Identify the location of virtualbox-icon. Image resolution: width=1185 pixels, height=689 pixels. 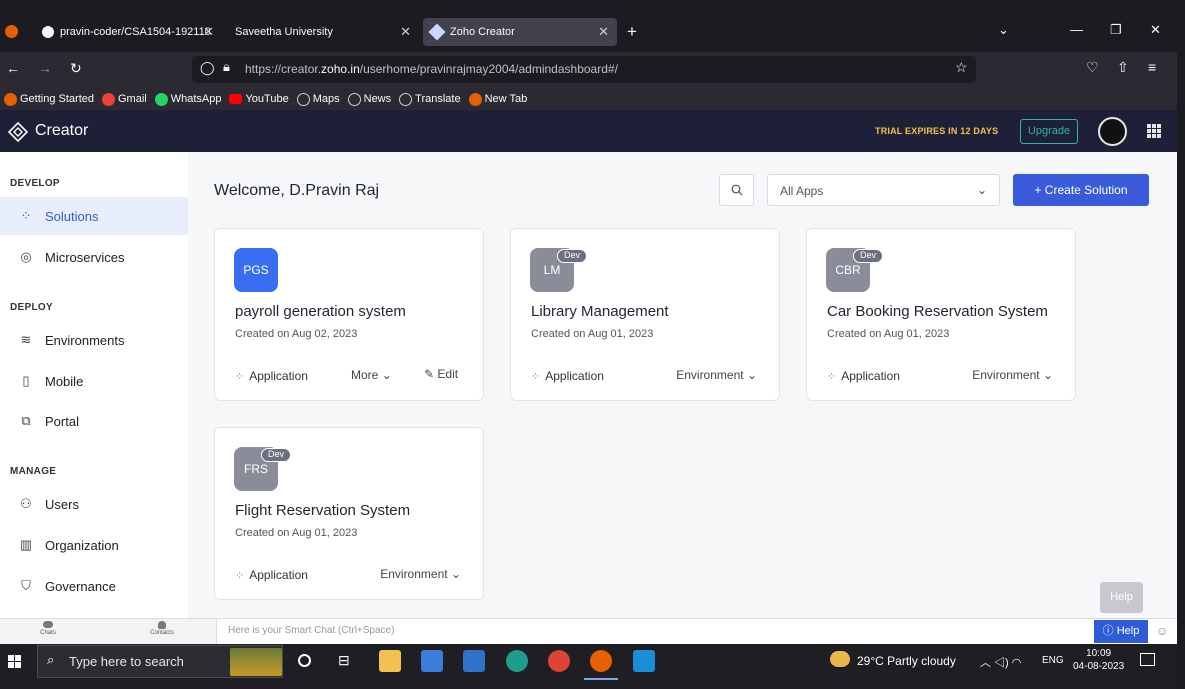
(644, 661).